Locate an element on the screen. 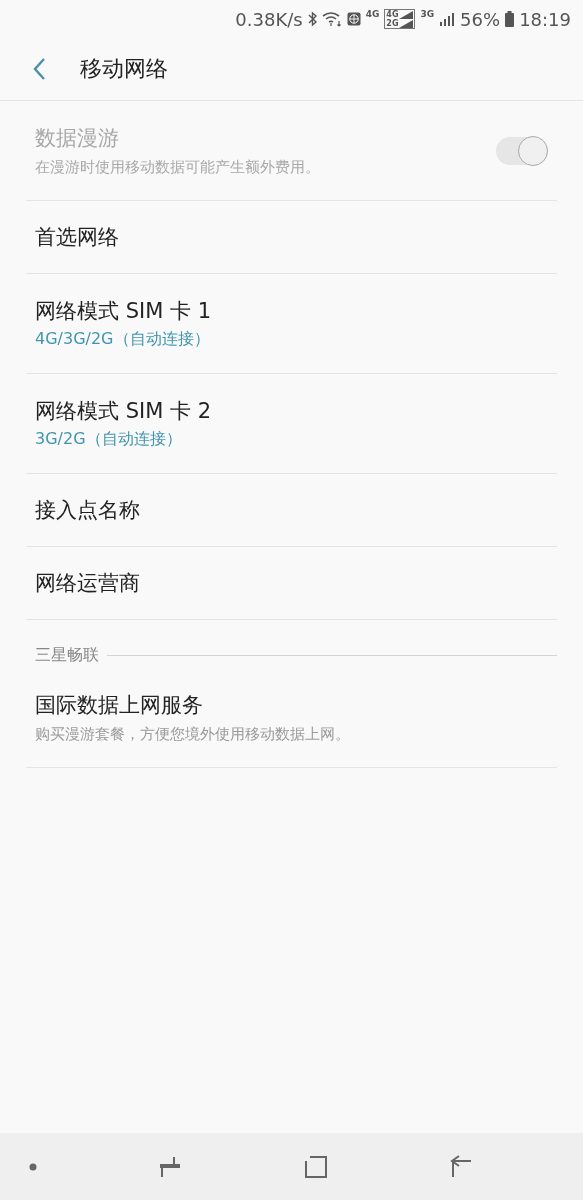 The image size is (583, 1200). dot-icon is located at coordinates (33, 1166).